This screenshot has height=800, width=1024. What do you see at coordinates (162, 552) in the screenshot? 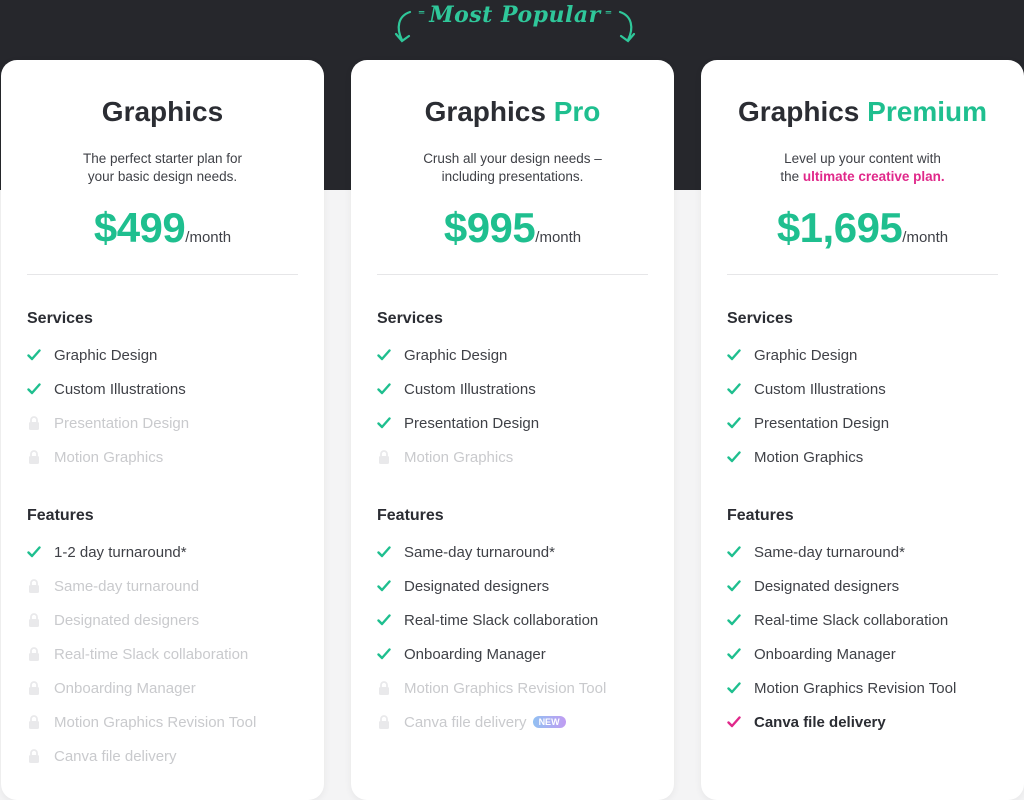
I see `features-item: 1-2 day turnaround*` at bounding box center [162, 552].